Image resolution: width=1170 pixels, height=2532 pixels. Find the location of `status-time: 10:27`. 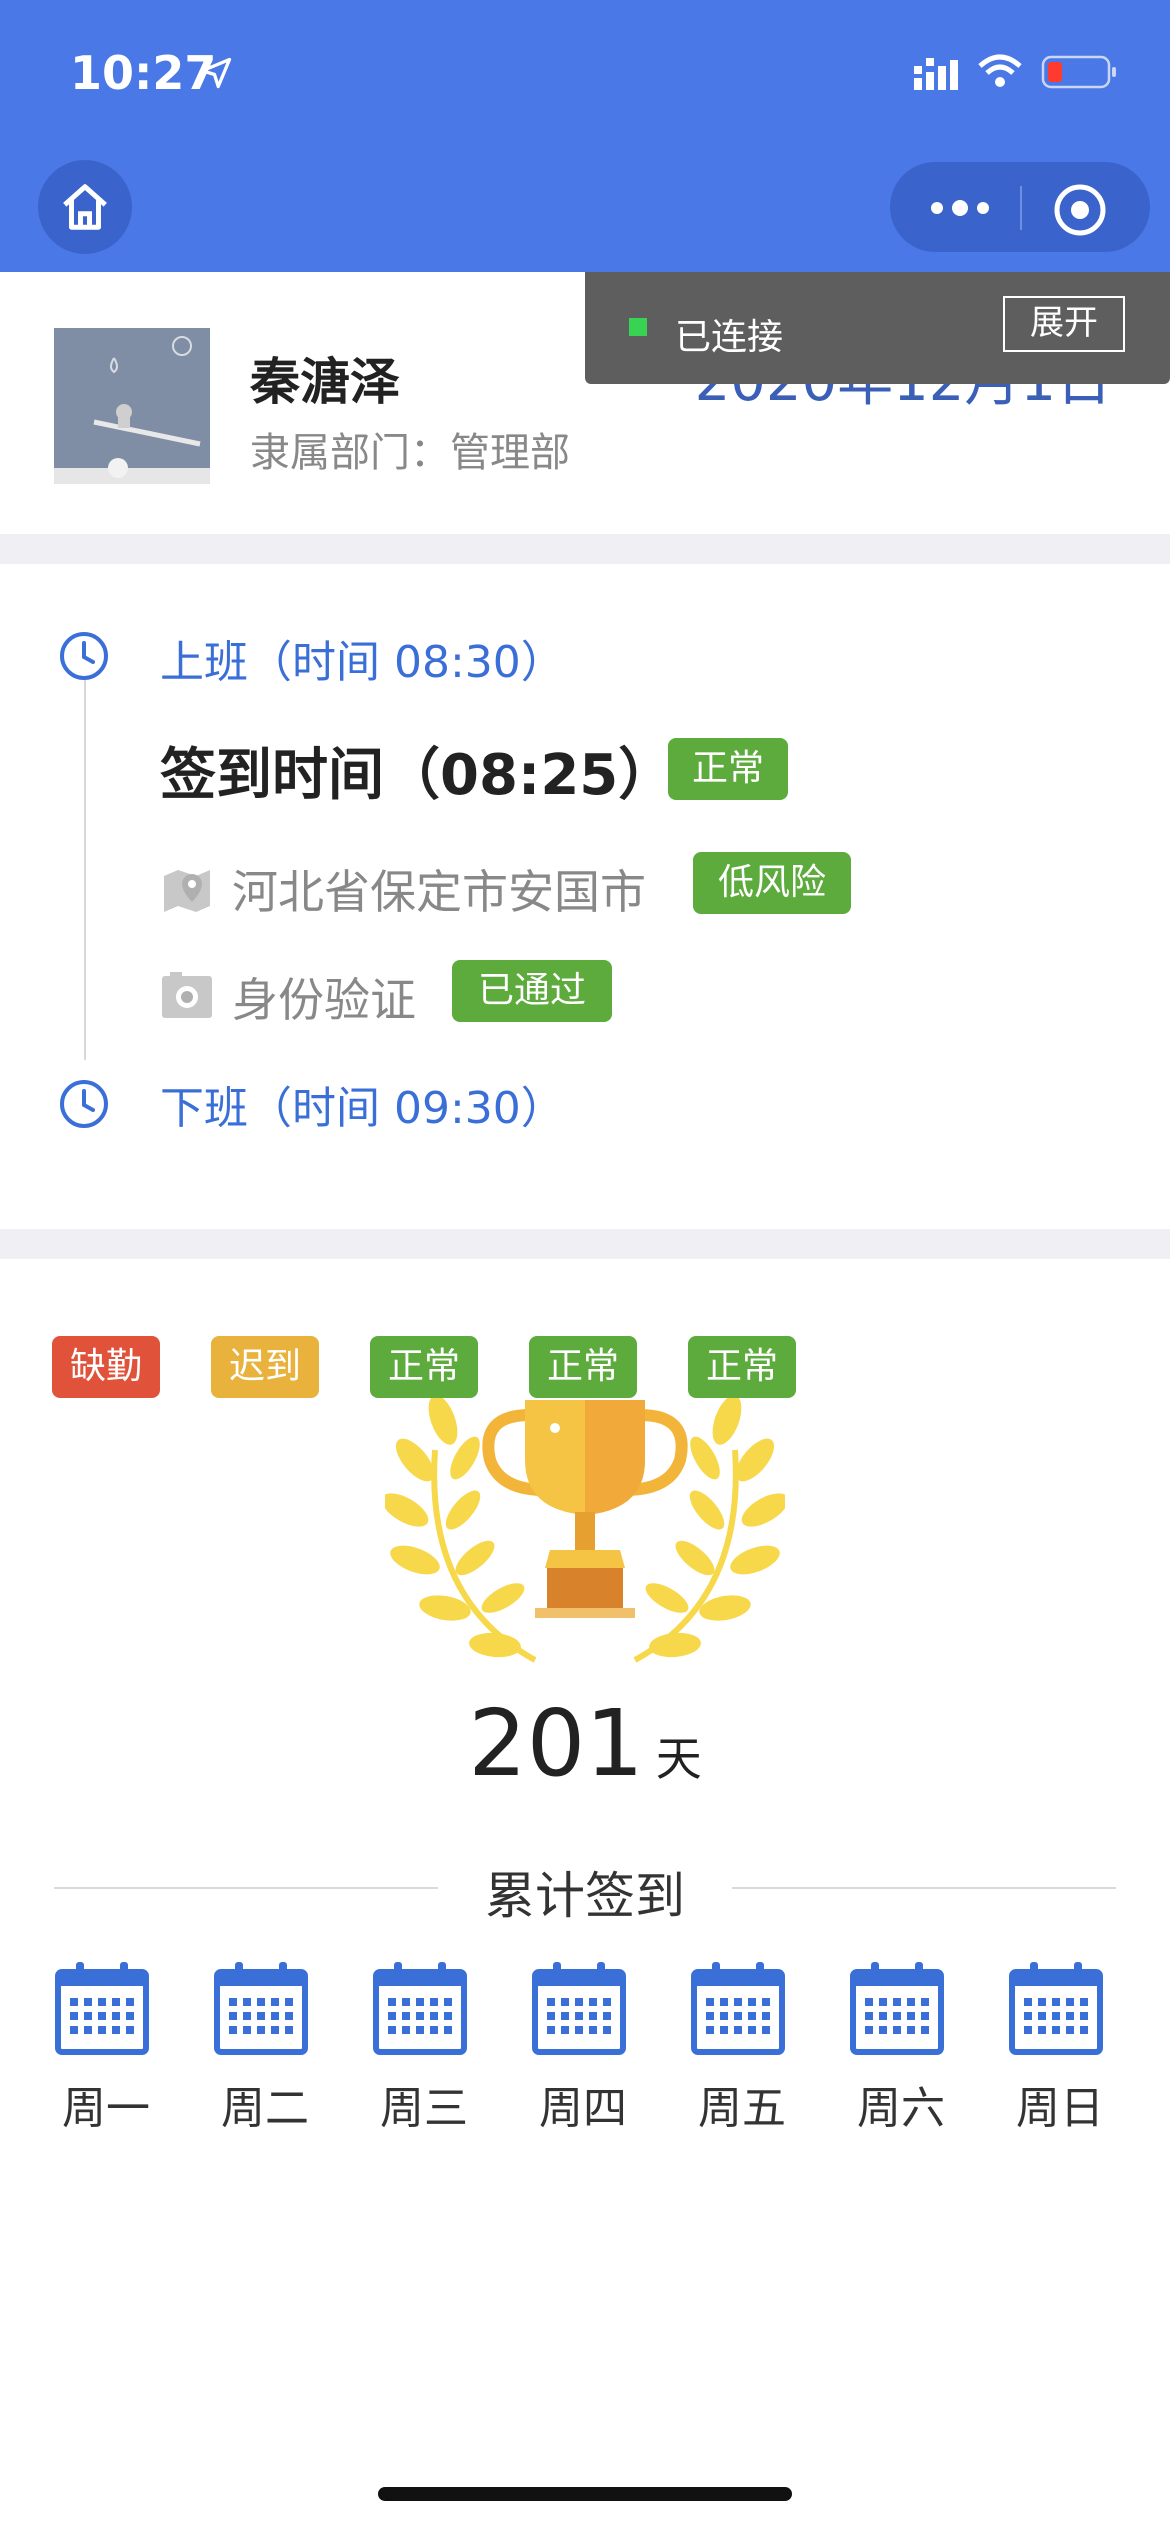

status-time: 10:27 is located at coordinates (143, 73).